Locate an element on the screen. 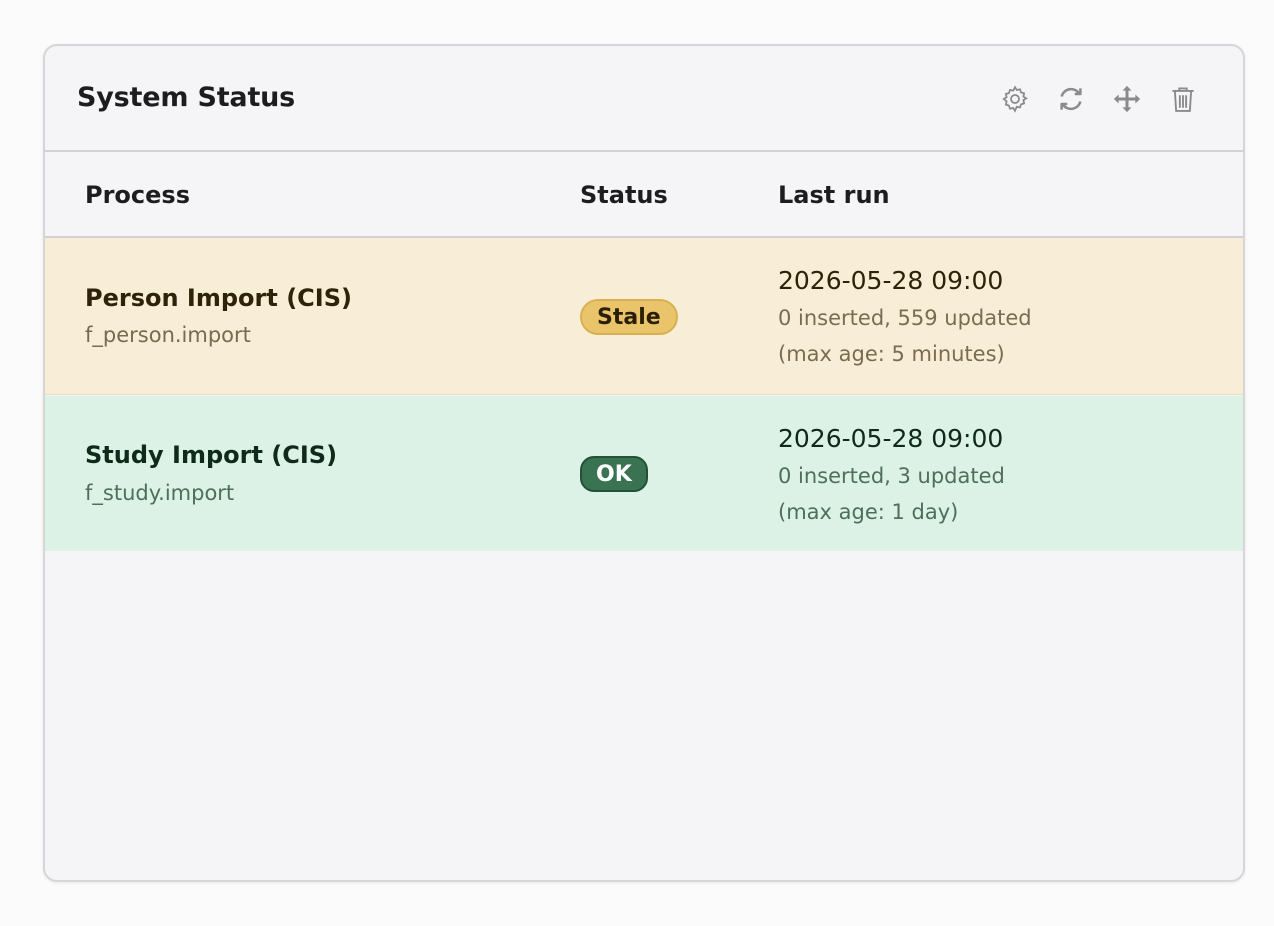 The height and width of the screenshot is (926, 1274). column-header-last-run: Last run is located at coordinates (834, 195).